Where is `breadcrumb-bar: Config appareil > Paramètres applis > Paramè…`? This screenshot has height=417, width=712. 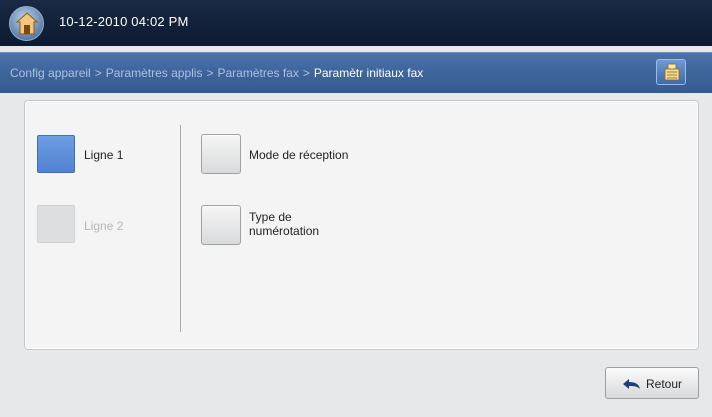
breadcrumb-bar: Config appareil > Paramètres applis > Paramè… is located at coordinates (356, 72).